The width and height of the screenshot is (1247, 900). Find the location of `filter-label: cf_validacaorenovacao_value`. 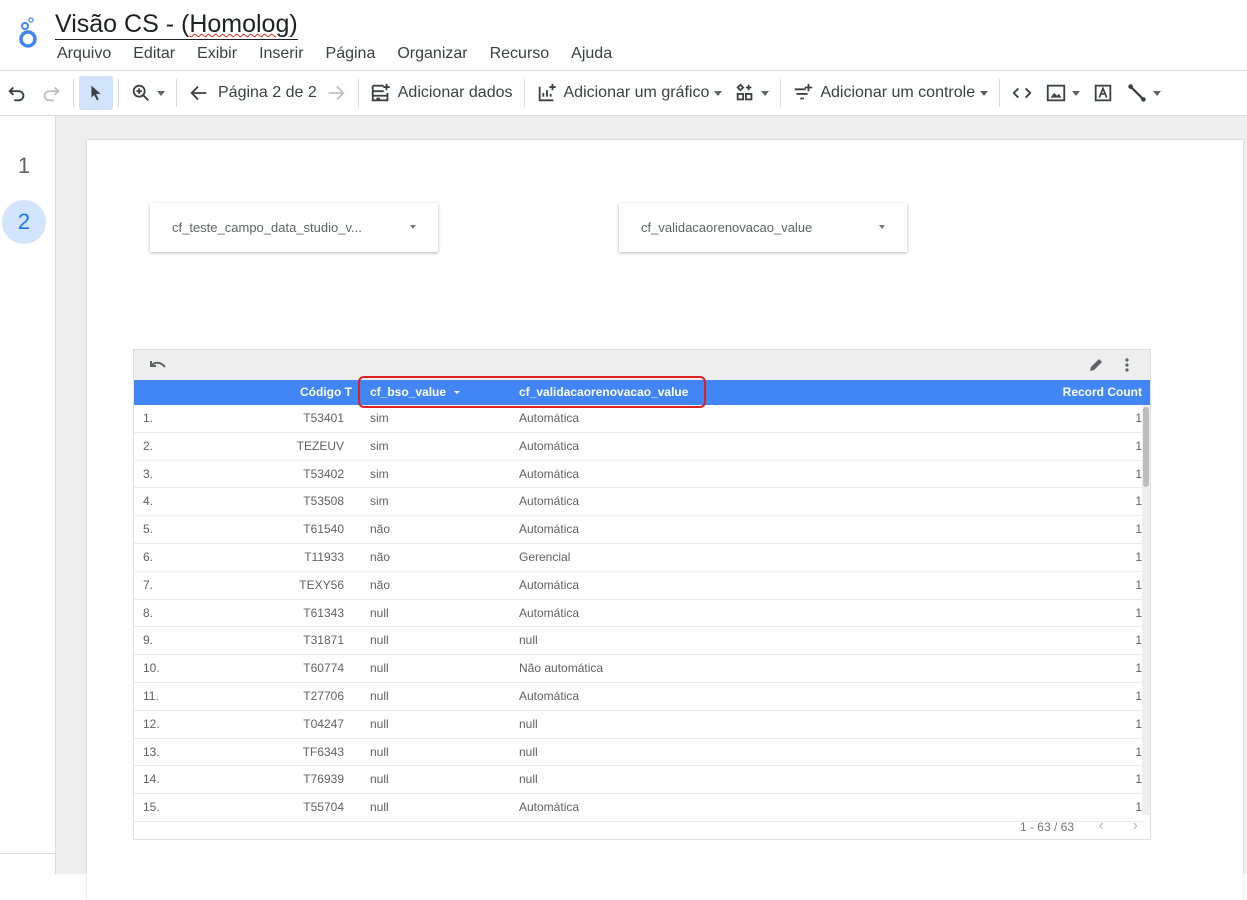

filter-label: cf_validacaorenovacao_value is located at coordinates (727, 227).